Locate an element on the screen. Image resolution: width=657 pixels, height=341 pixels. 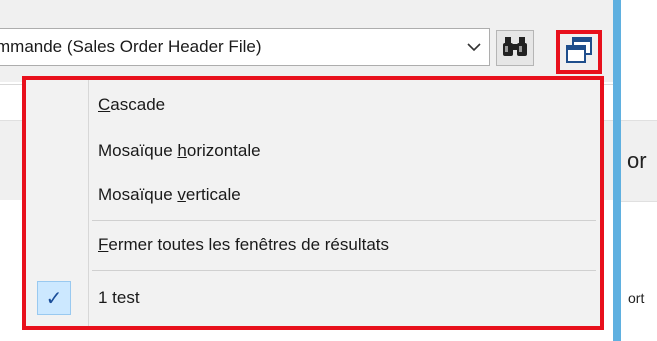
menu-item-close-all-results: Fermer toutes les fenêtres de résultats is located at coordinates (313, 246).